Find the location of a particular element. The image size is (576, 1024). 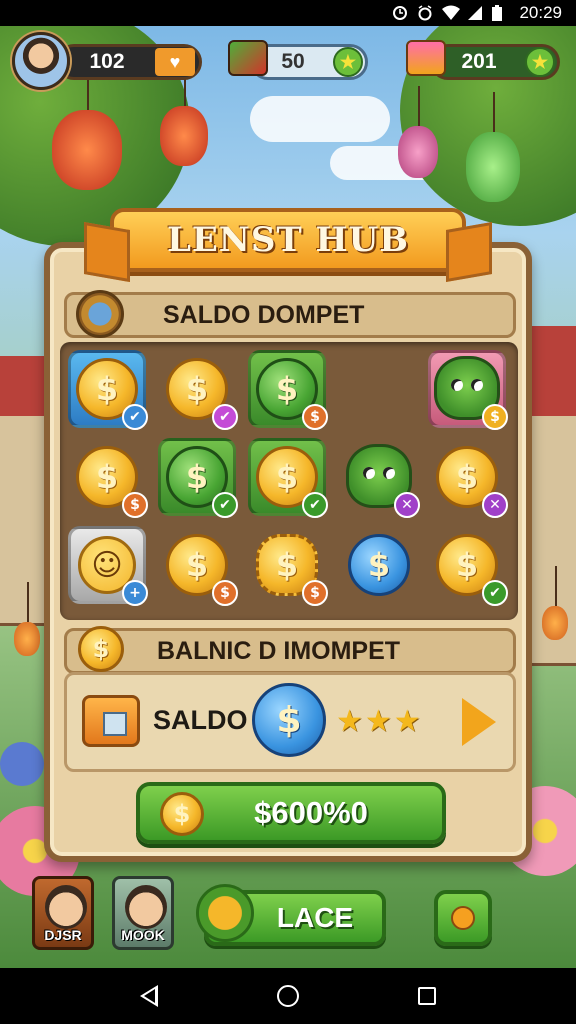

grid-item: ✕ is located at coordinates (380, 478).